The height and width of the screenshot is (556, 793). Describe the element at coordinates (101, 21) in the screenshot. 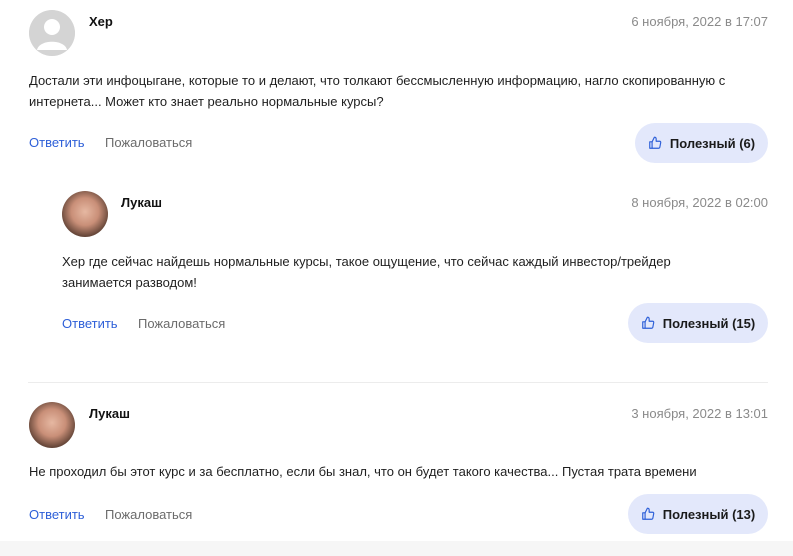

I see `comment-author: Хер` at that location.